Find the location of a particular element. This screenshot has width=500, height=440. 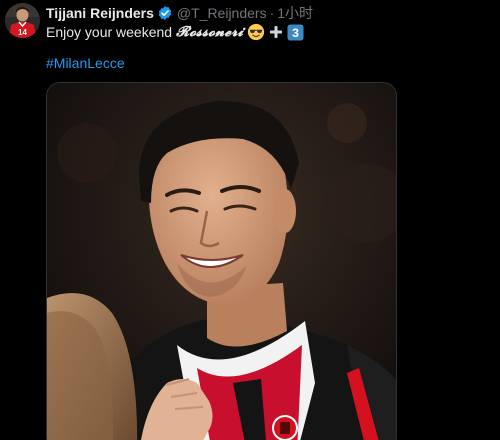

keycap-digit-three-icon: 3 is located at coordinates (295, 32).